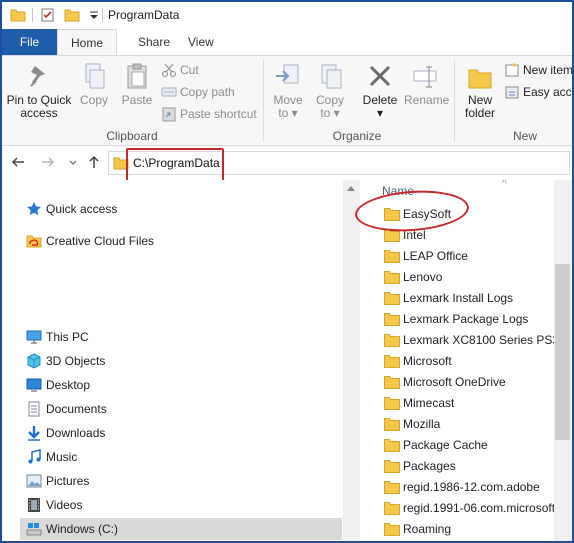 The image size is (574, 543). What do you see at coordinates (211, 70) in the screenshot?
I see `cut-button: Cut` at bounding box center [211, 70].